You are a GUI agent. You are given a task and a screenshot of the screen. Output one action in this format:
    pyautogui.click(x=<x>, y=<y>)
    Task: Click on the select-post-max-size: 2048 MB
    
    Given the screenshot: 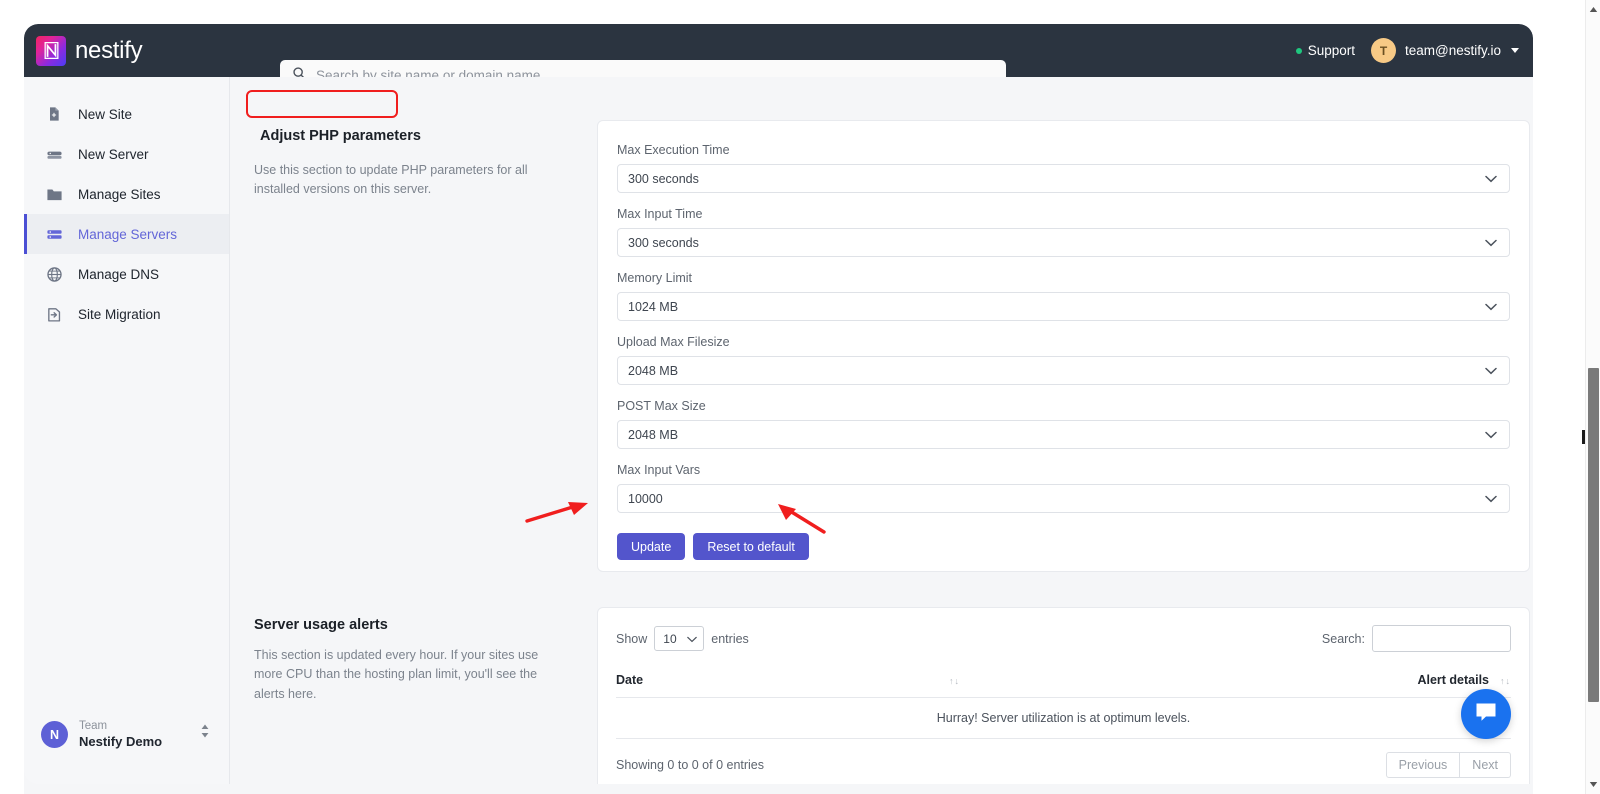 What is the action you would take?
    pyautogui.click(x=1063, y=434)
    